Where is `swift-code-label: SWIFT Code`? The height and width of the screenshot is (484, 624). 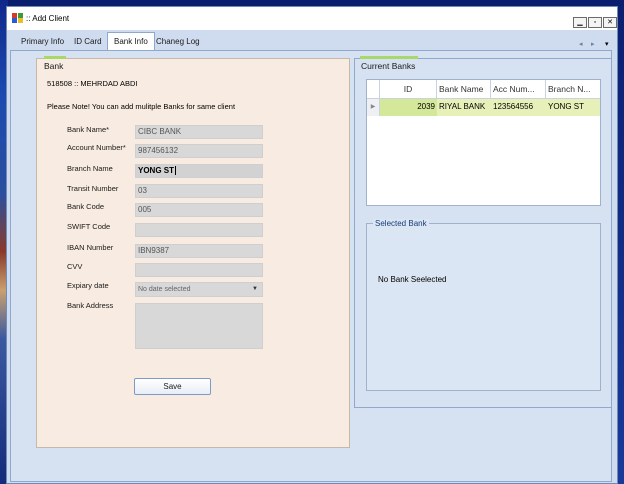 swift-code-label: SWIFT Code is located at coordinates (89, 226).